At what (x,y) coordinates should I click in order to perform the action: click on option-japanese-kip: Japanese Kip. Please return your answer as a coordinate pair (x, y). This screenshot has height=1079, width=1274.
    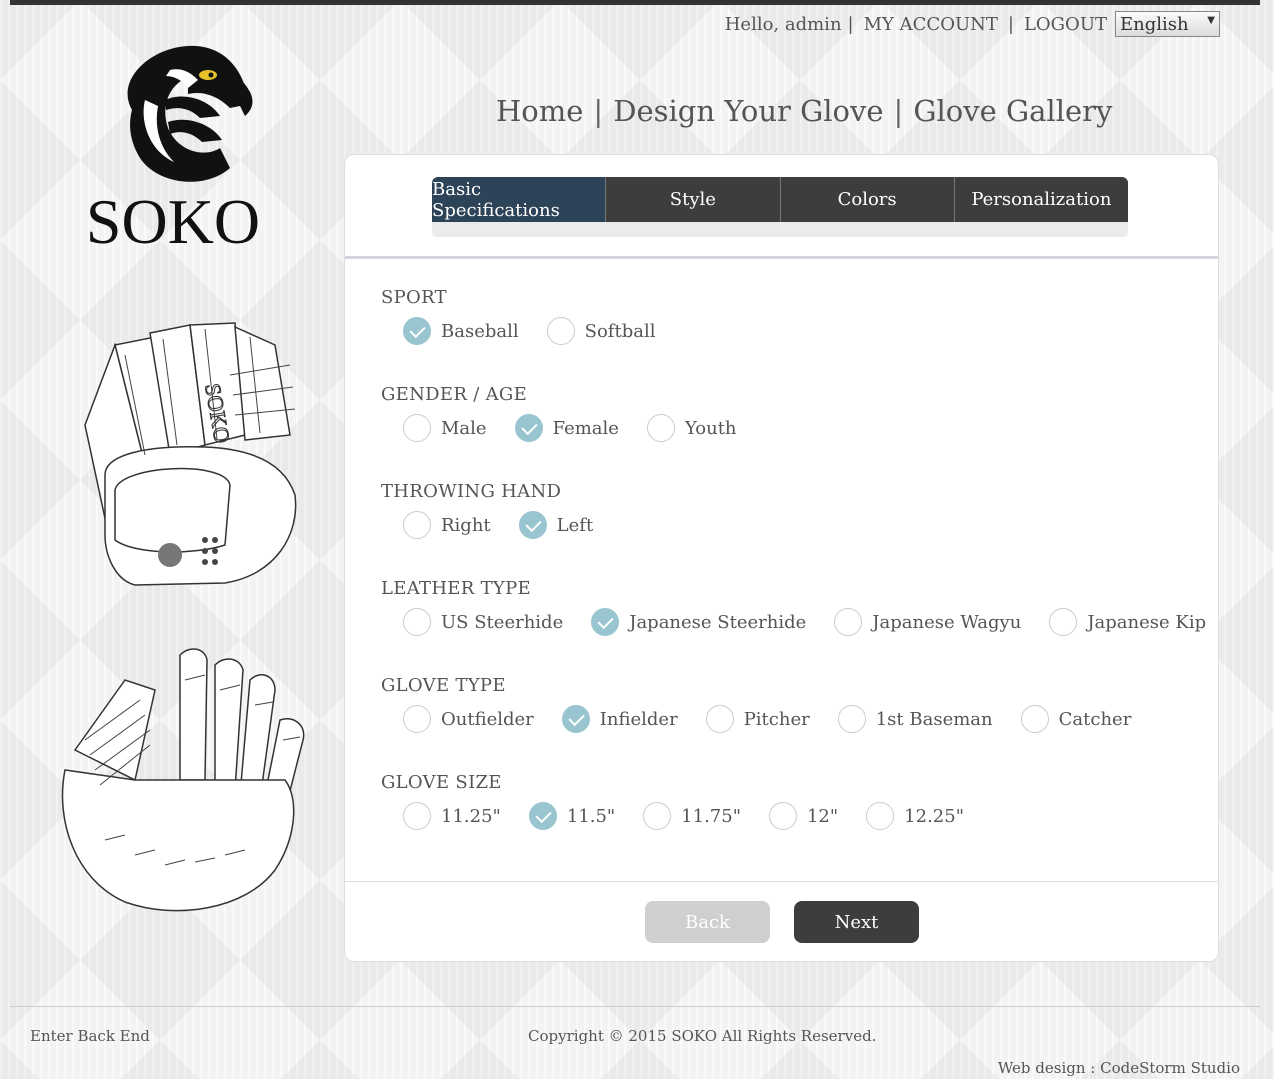
    Looking at the image, I should click on (1127, 622).